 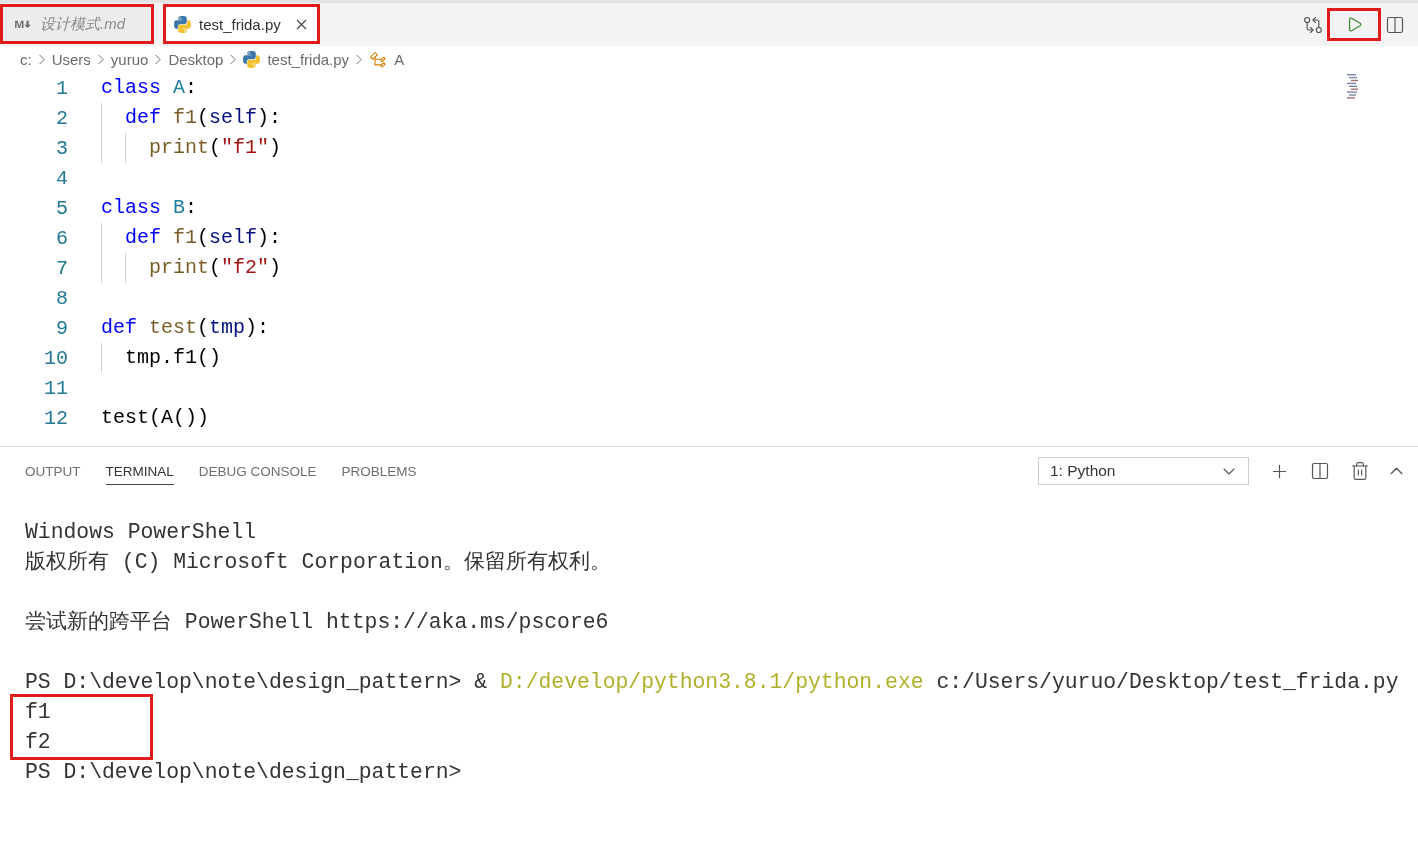 What do you see at coordinates (38, 712) in the screenshot?
I see `terminal-line: f1` at bounding box center [38, 712].